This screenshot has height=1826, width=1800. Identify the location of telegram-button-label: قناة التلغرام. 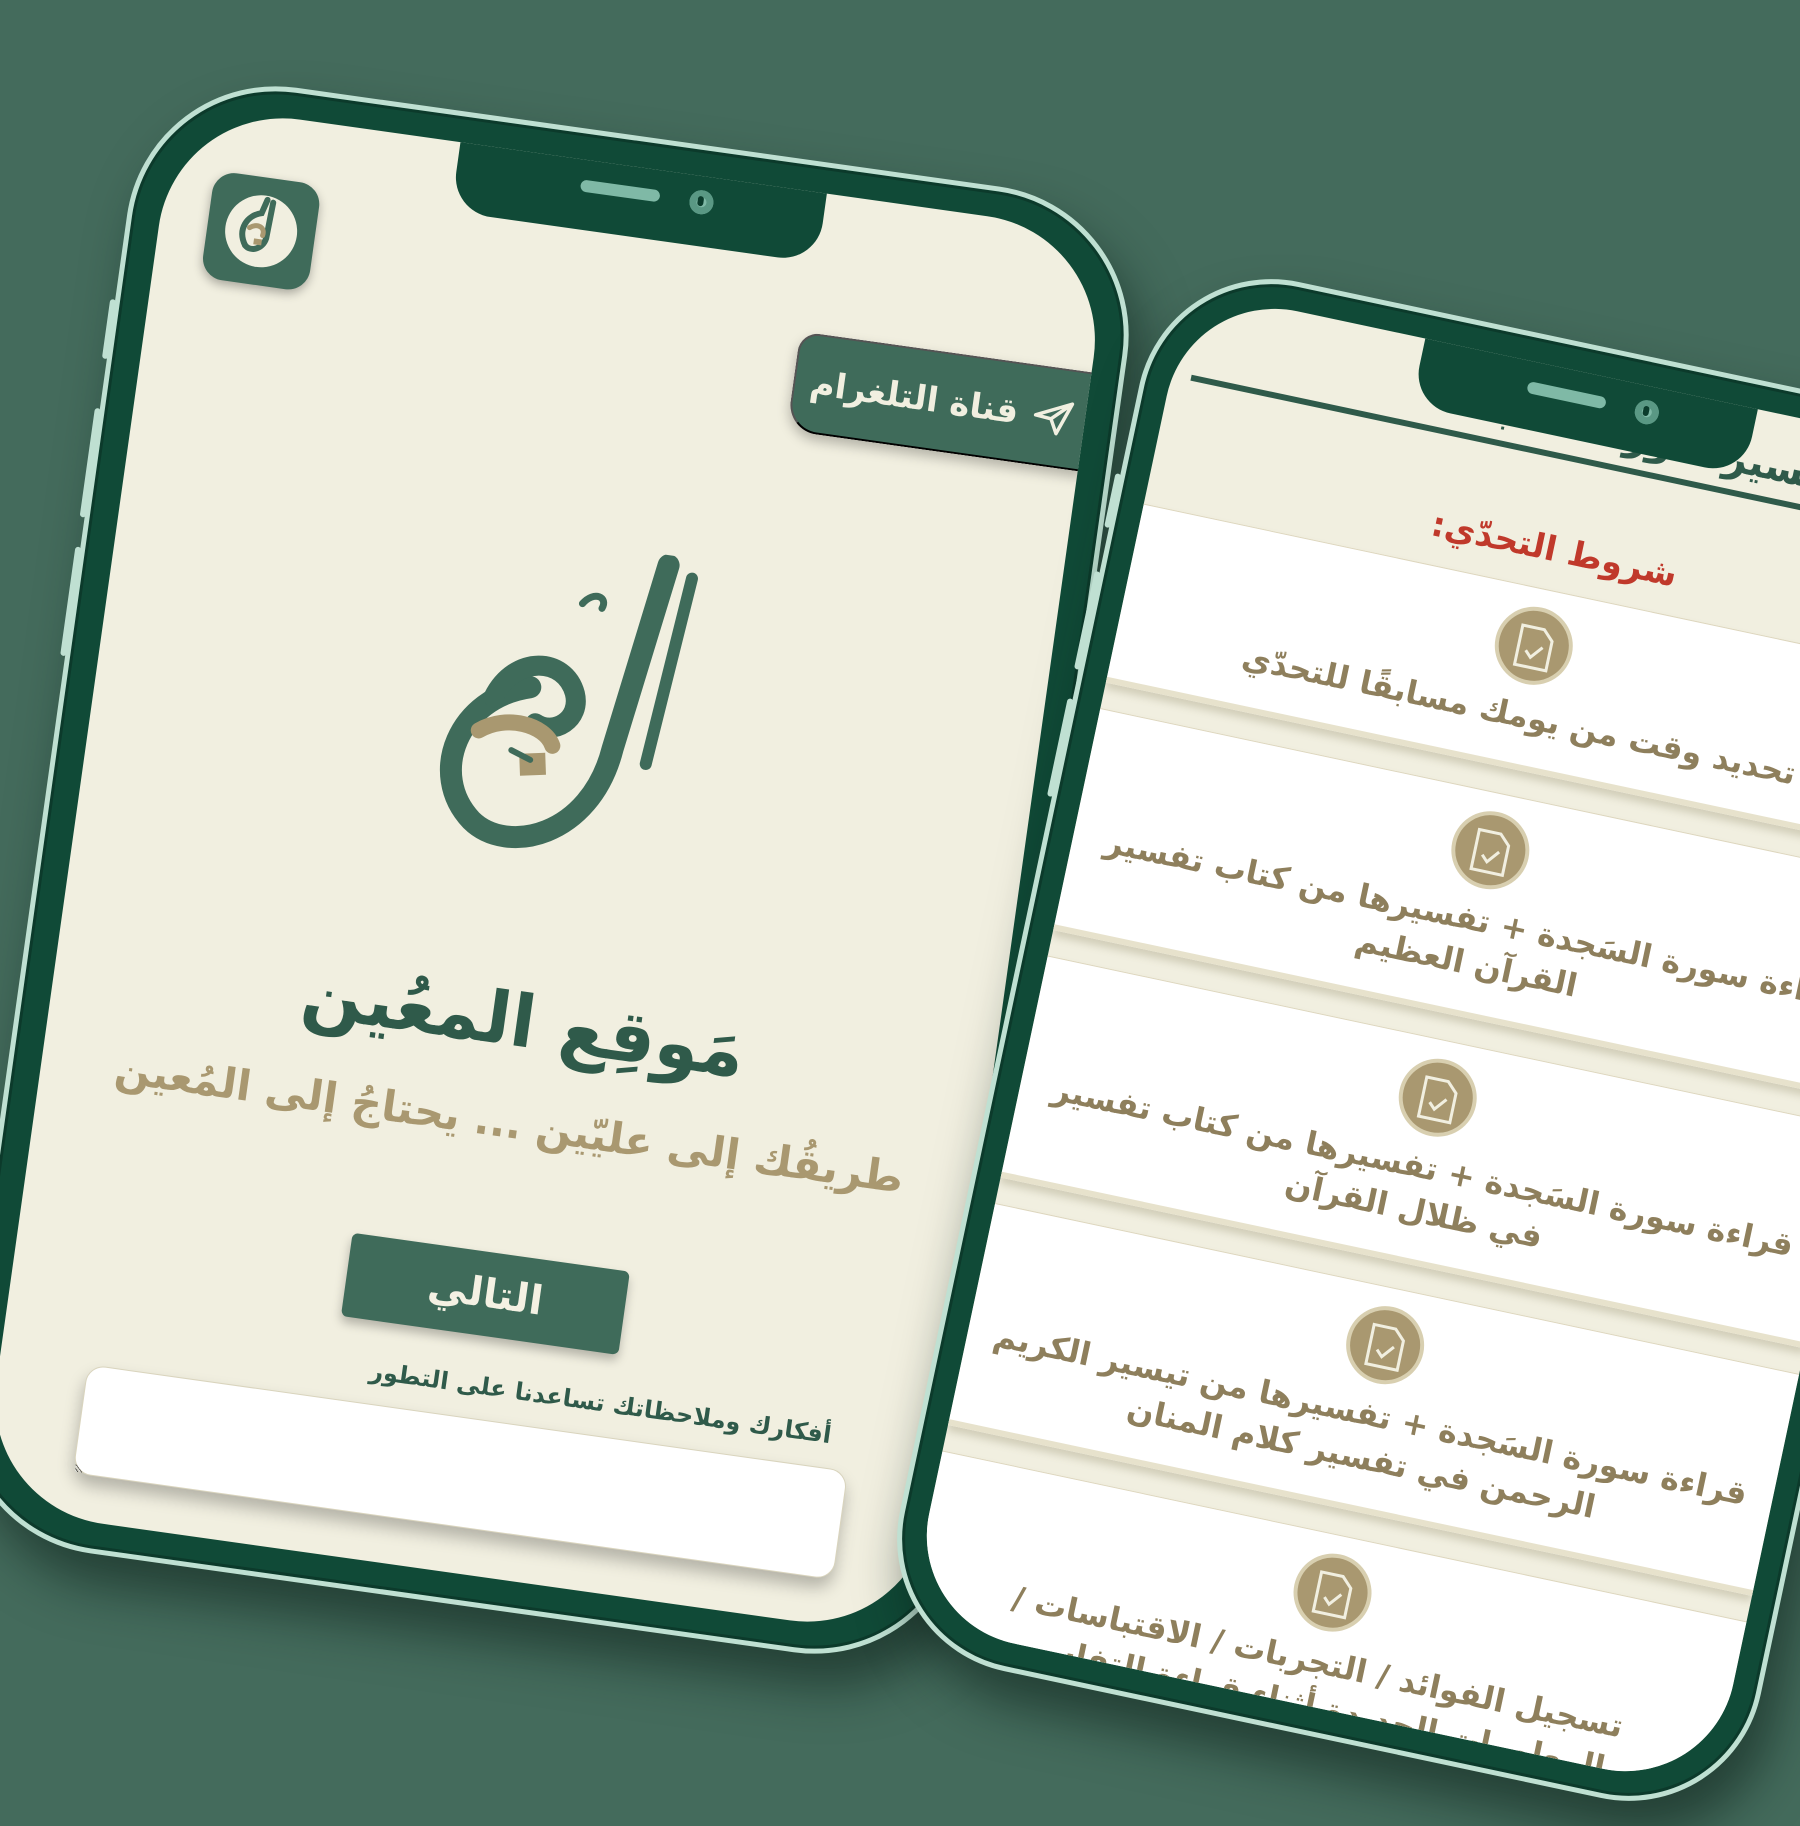
(914, 398).